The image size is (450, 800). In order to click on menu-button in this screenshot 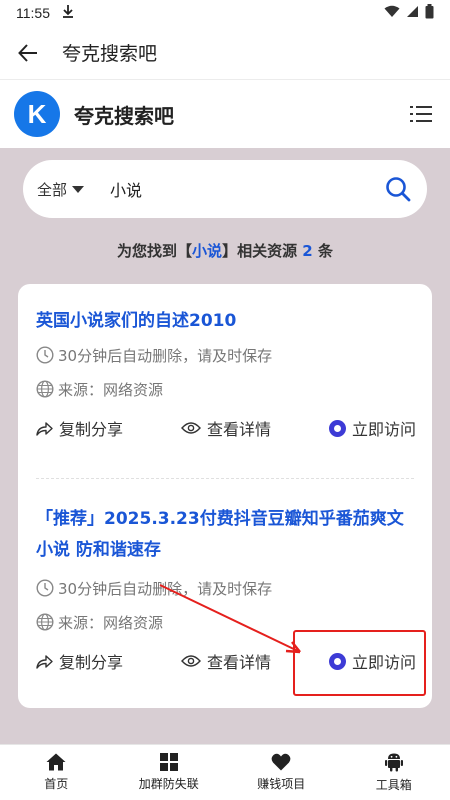, I will do `click(421, 114)`.